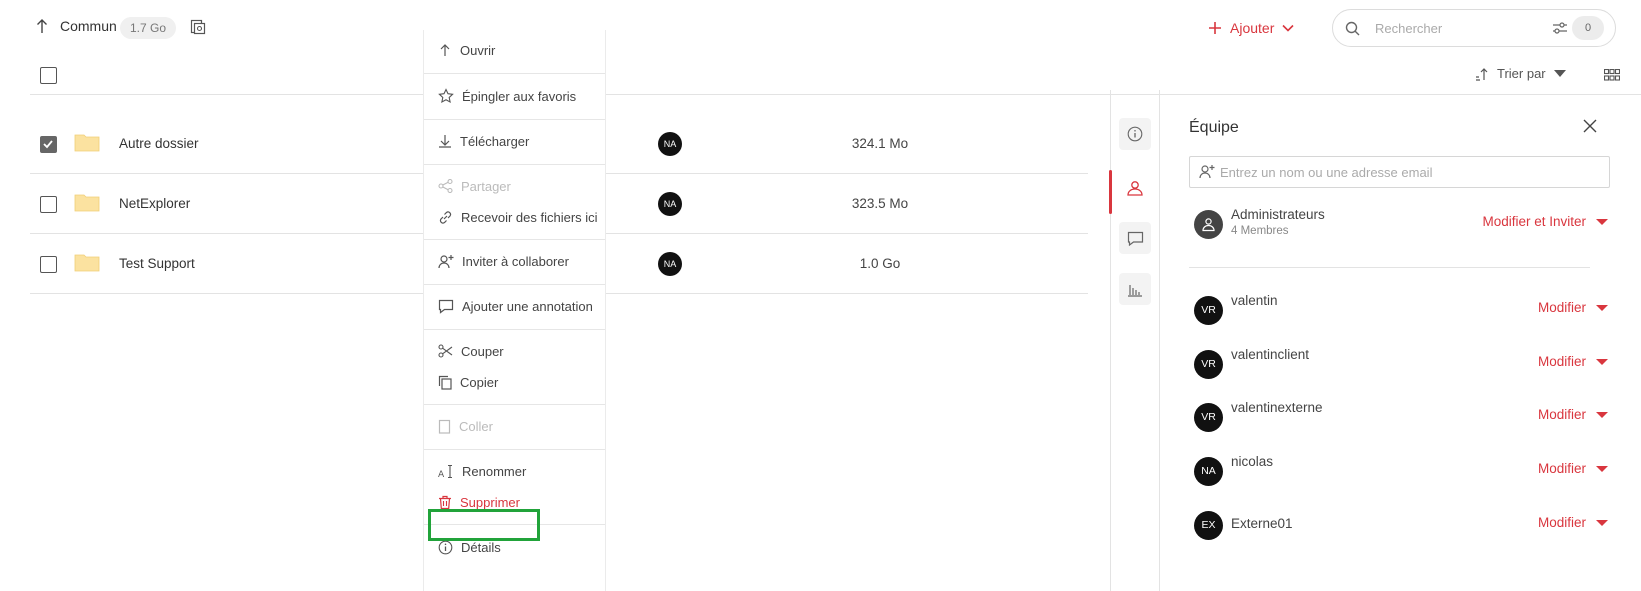 The height and width of the screenshot is (591, 1641). I want to click on invite-input-placeholder: Entrez un nom ou une adresse email, so click(1326, 172).